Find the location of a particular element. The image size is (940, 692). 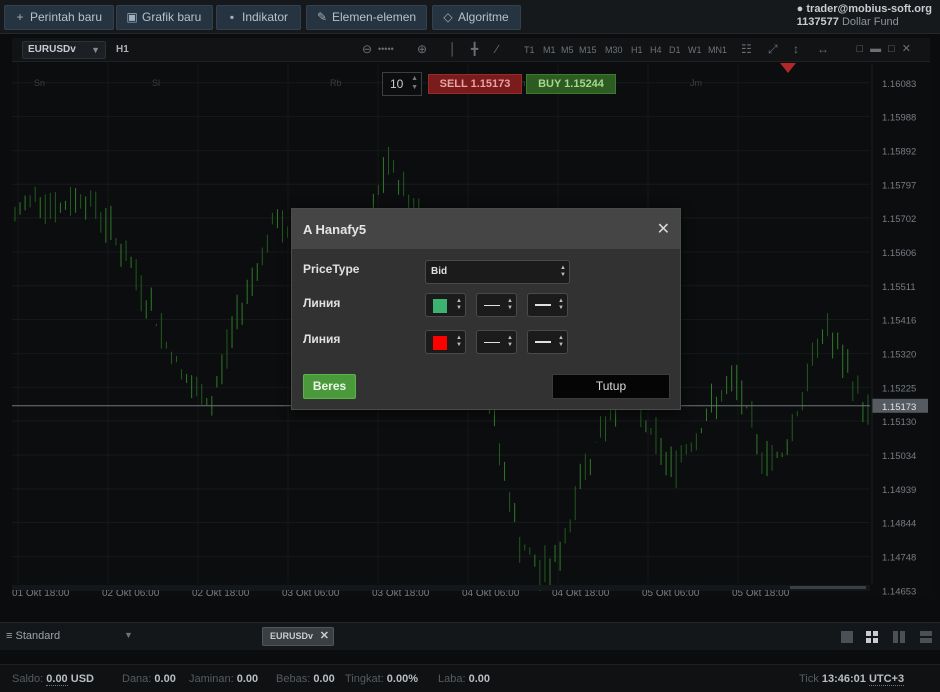

line1-color-picker: ▲ ▼ is located at coordinates (445, 305).